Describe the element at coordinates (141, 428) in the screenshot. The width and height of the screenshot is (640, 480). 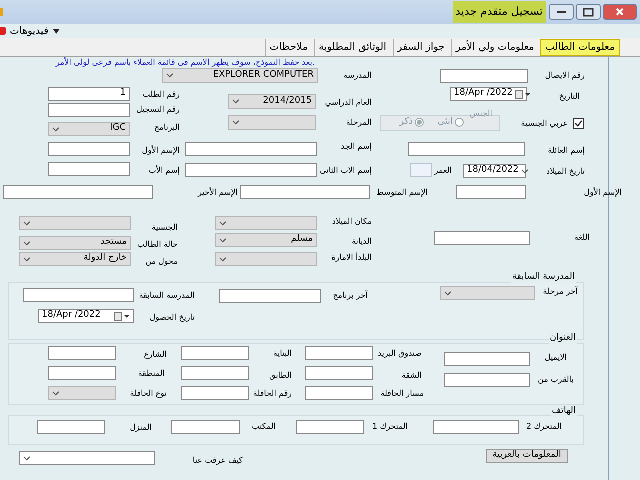
I see `field-label: المنزل` at that location.